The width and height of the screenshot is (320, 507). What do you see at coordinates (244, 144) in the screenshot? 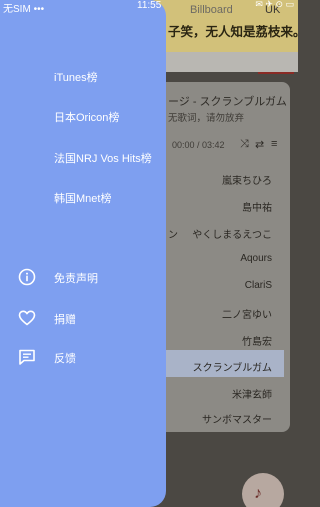
I see `shuffle-icon: ⤨` at bounding box center [244, 144].